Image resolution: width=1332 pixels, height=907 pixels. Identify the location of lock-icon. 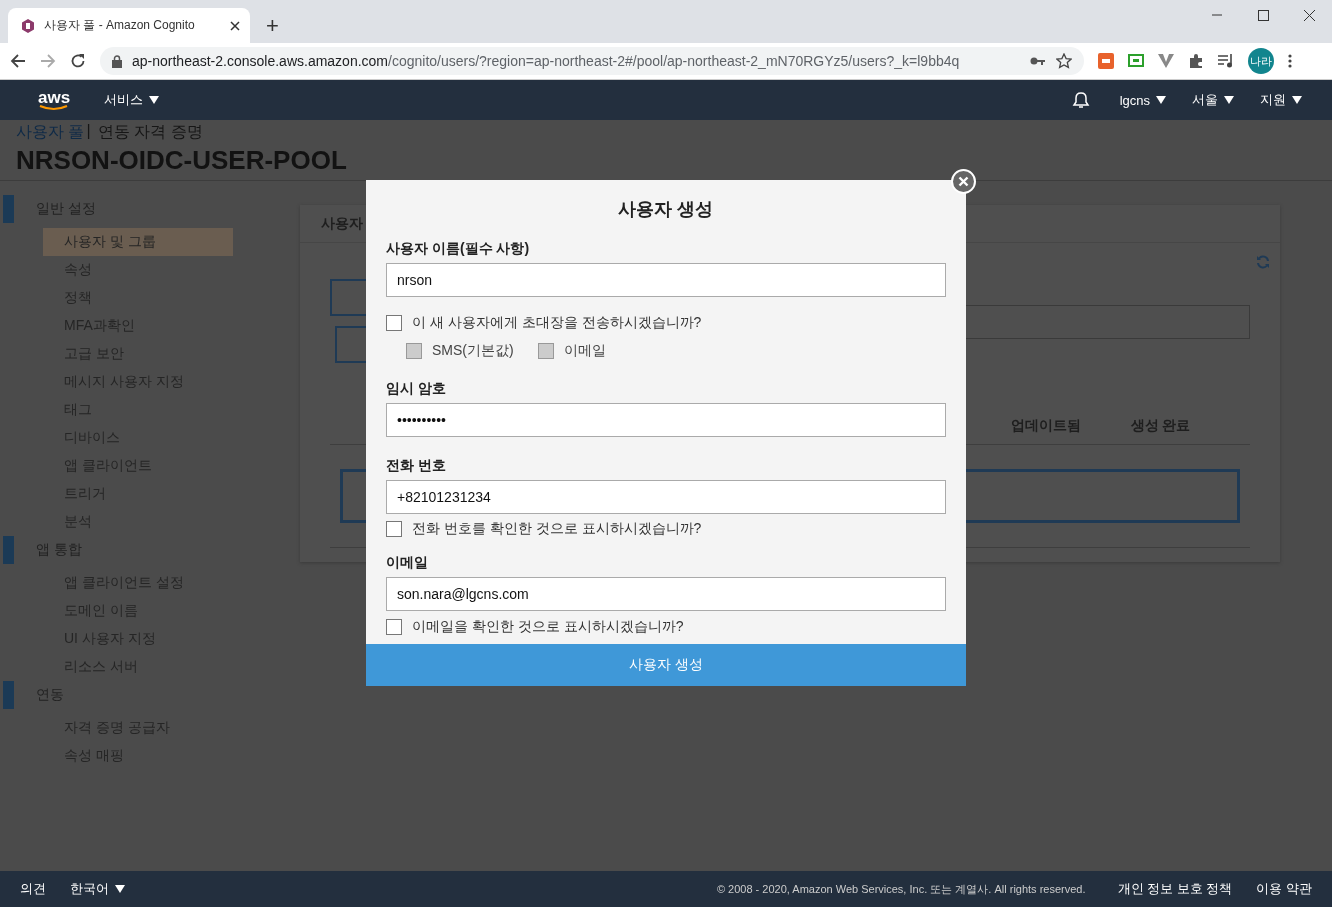
(117, 61).